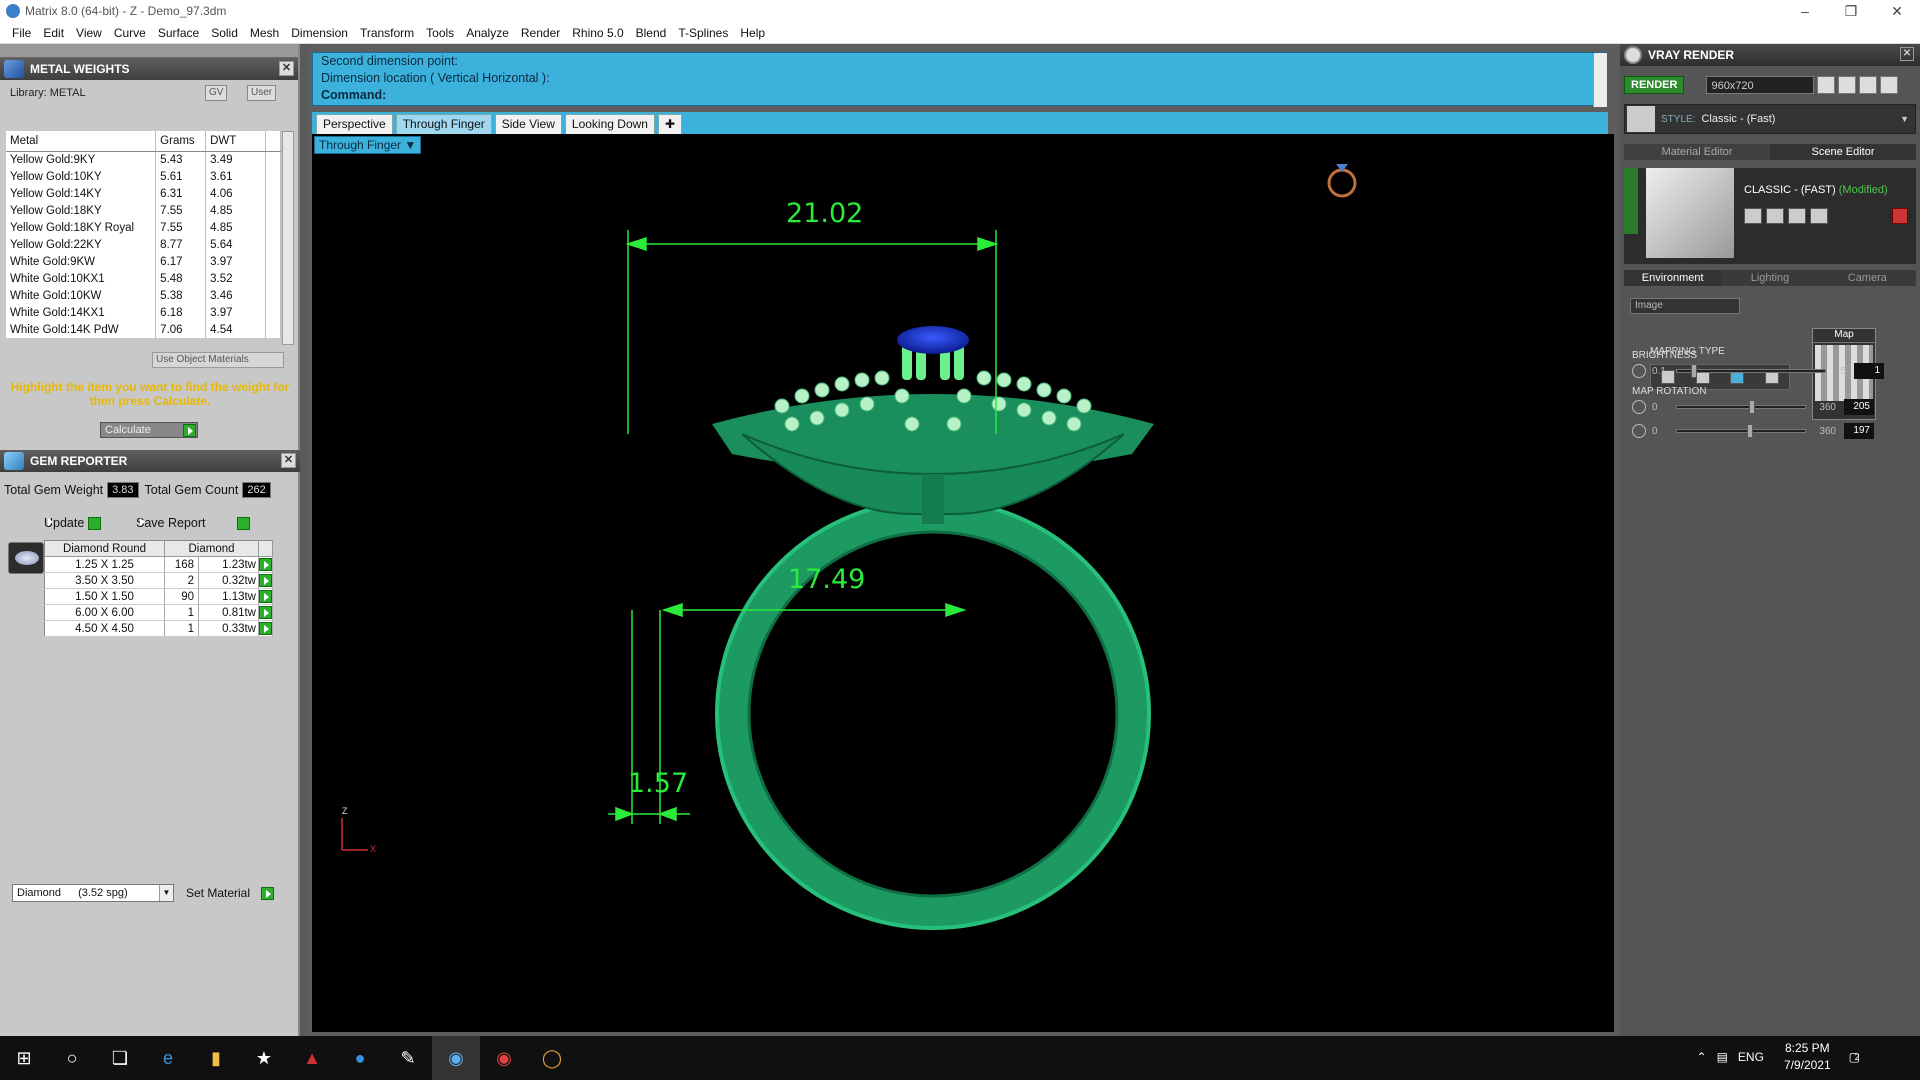  What do you see at coordinates (1770, 278) in the screenshot?
I see `tab-lighting: Lighting` at bounding box center [1770, 278].